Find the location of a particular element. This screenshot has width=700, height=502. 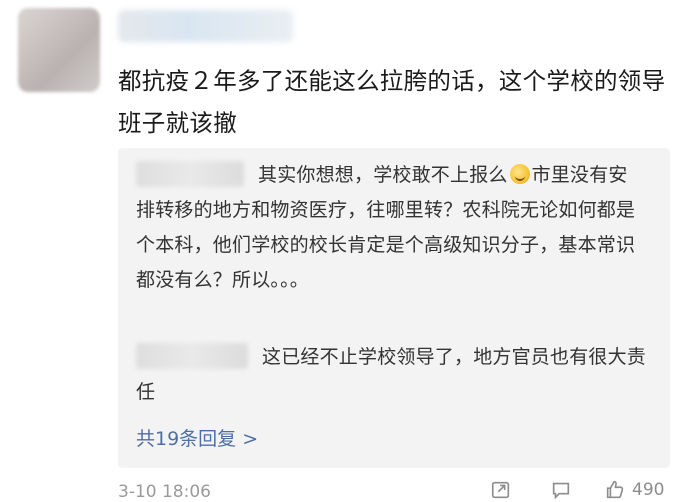

timestamp: 3-10 18:06 is located at coordinates (164, 492).